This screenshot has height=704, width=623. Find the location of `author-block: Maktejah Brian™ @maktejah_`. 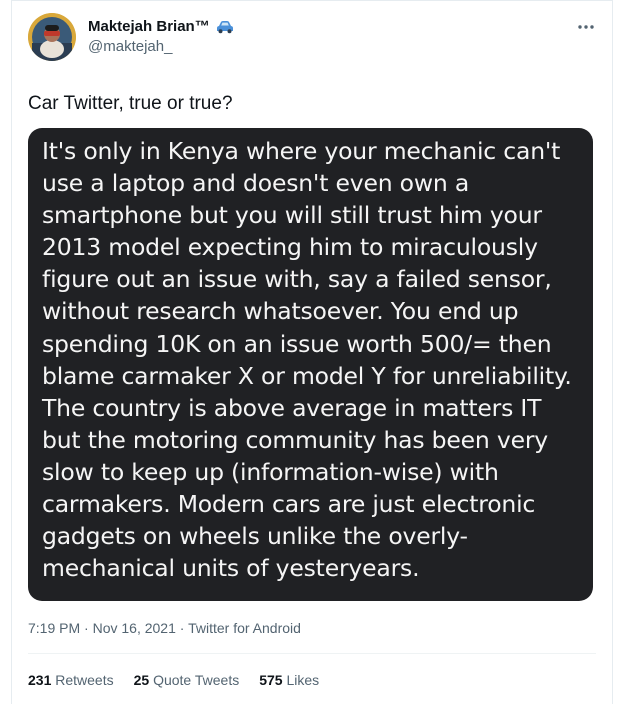

author-block: Maktejah Brian™ @maktejah_ is located at coordinates (161, 37).